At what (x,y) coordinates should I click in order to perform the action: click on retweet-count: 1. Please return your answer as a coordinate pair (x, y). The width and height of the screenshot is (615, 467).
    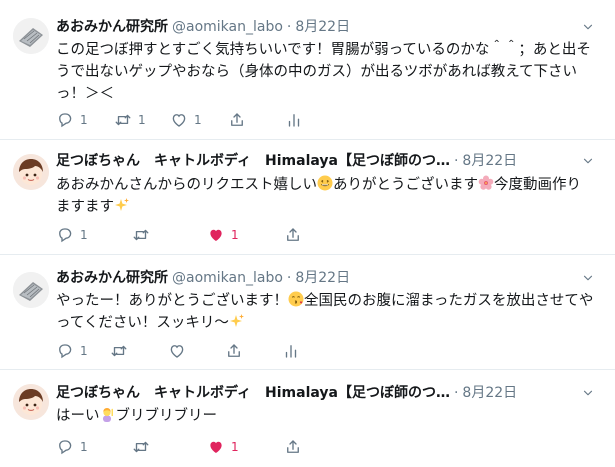
    Looking at the image, I should click on (142, 120).